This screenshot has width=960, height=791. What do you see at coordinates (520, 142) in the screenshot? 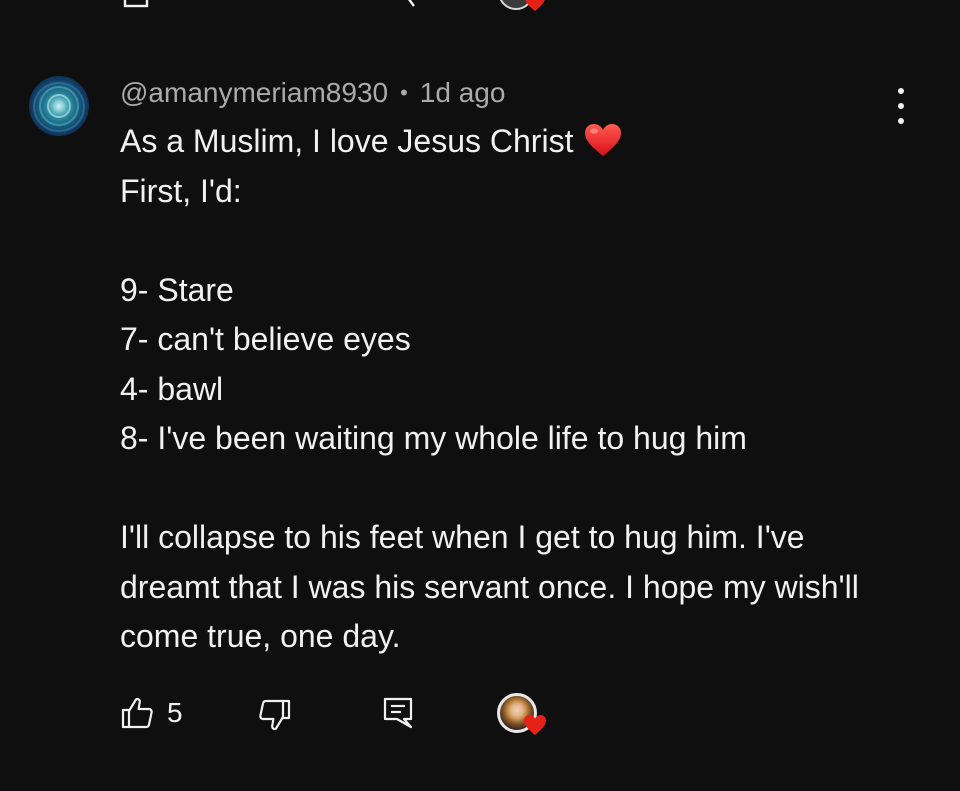
I see `comment-line: As a Muslim, I love Jesus Christ` at bounding box center [520, 142].